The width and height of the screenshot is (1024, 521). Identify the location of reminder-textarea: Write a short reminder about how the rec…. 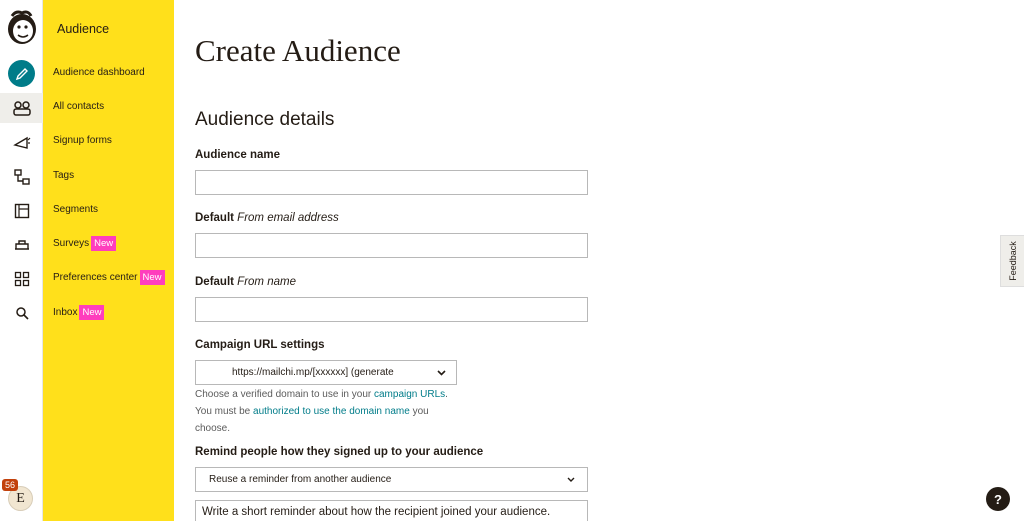
(391, 510).